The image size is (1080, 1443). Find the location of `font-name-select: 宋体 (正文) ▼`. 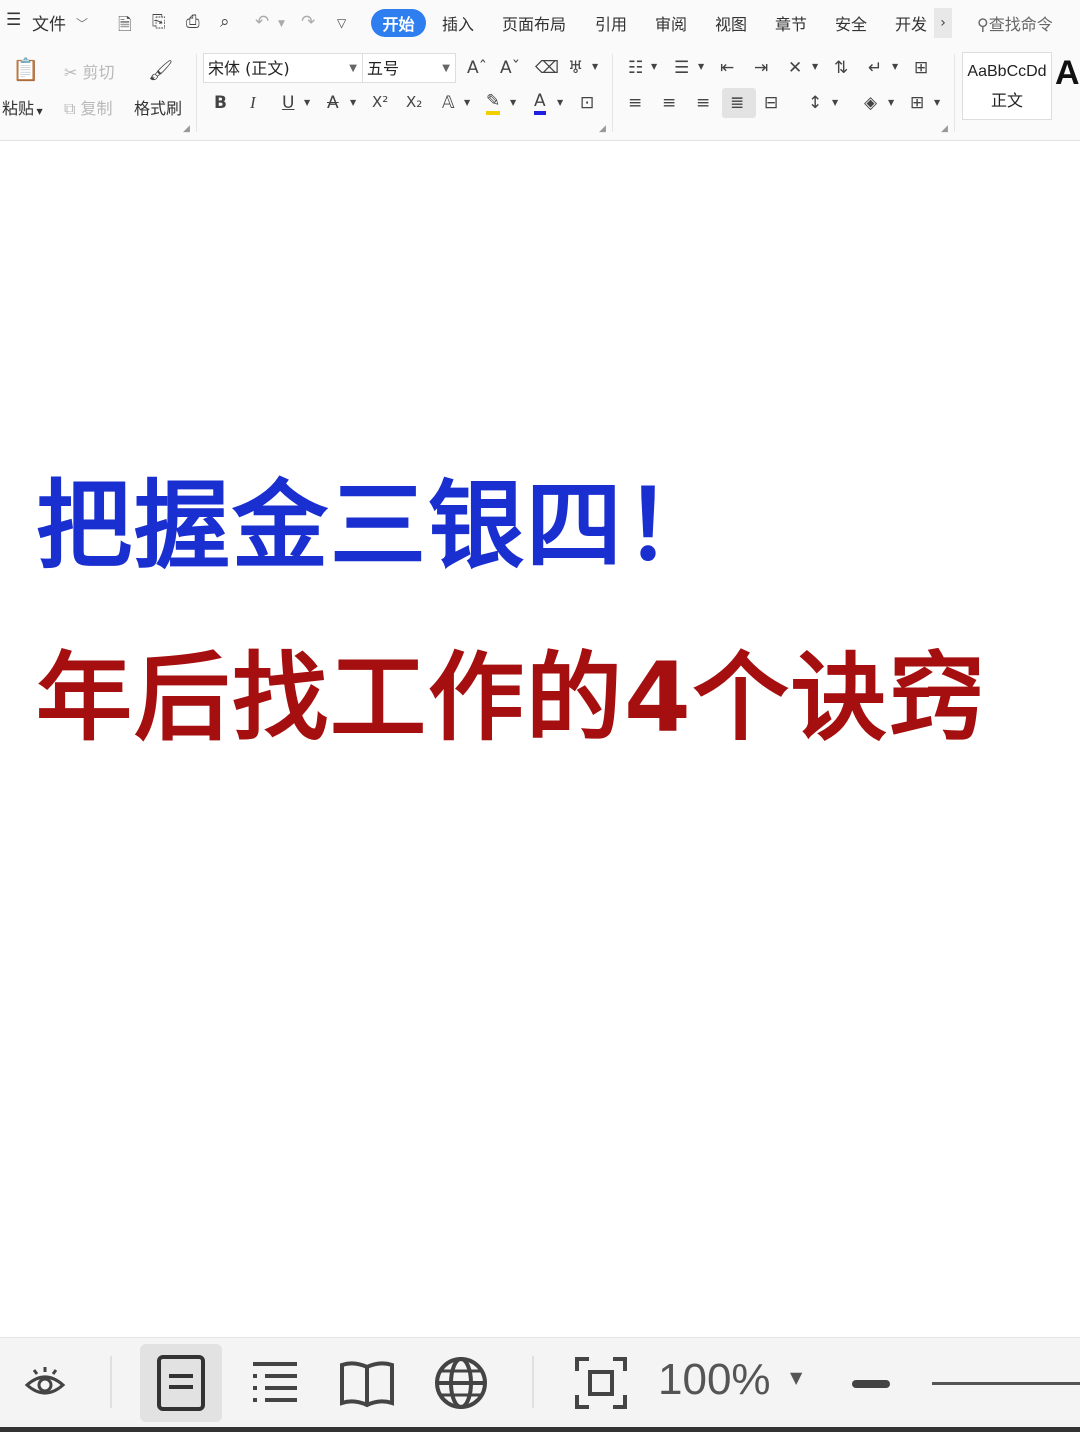

font-name-select: 宋体 (正文) ▼ is located at coordinates (283, 68).